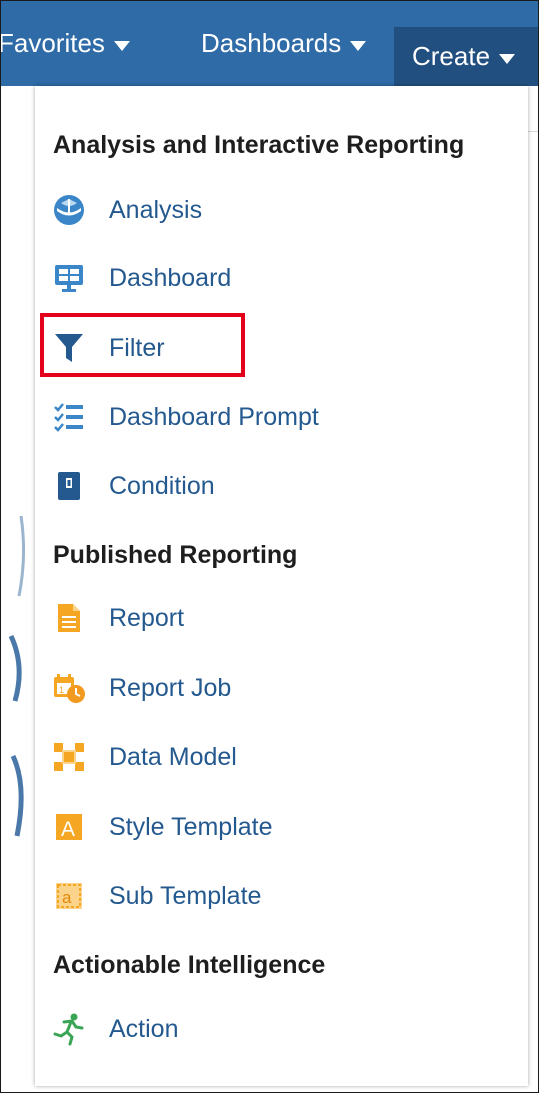  What do you see at coordinates (69, 278) in the screenshot?
I see `dashboard-icon` at bounding box center [69, 278].